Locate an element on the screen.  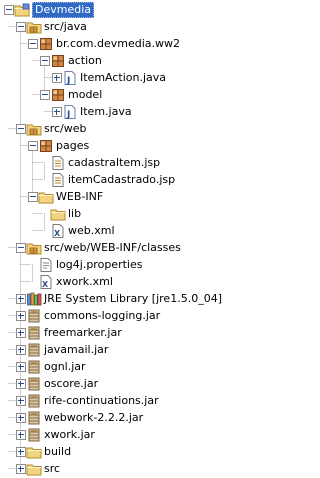
tree-item: src/java is located at coordinates (115, 27).